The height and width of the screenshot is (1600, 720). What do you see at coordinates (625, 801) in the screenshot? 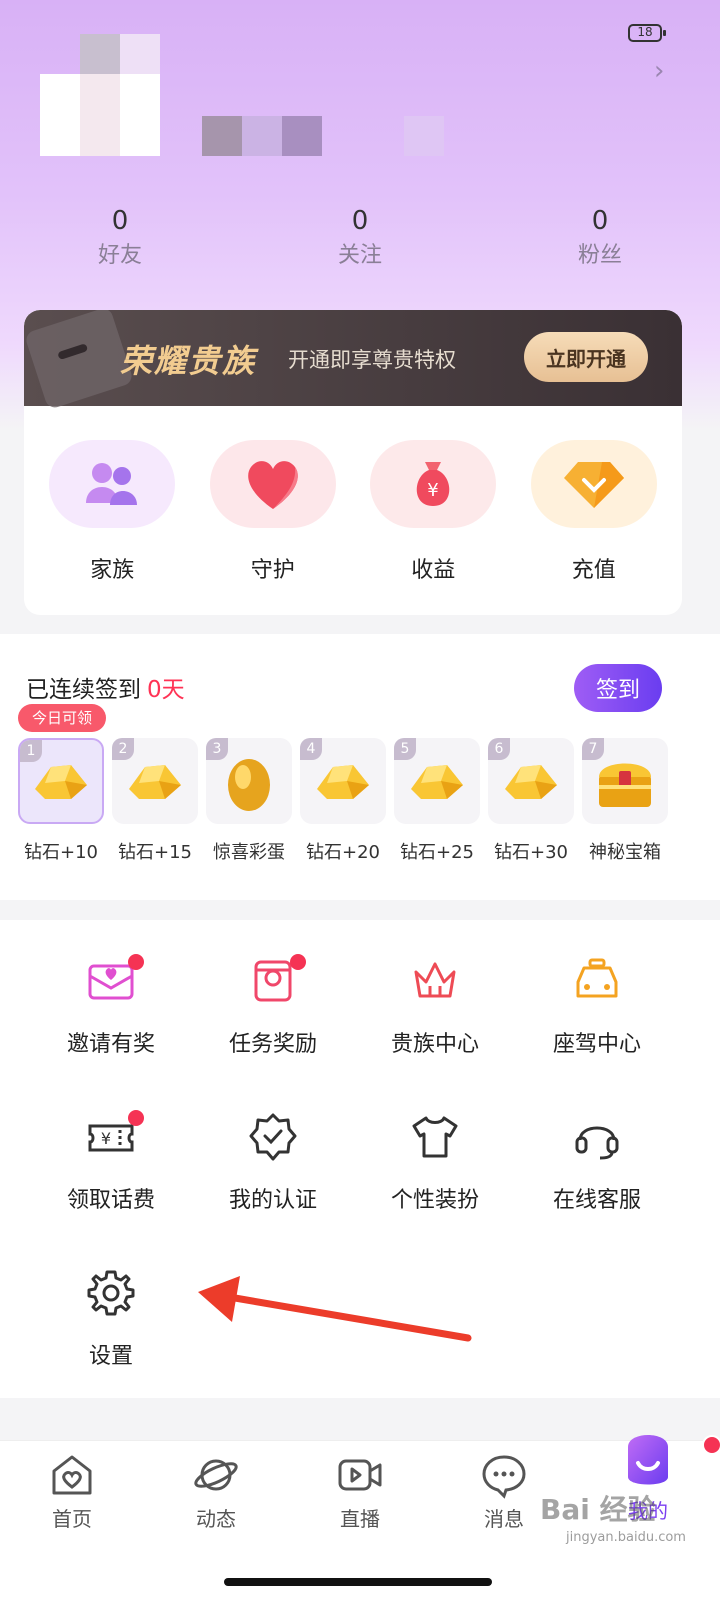
I see `checkin-day-7: 7 神秘宝箱` at bounding box center [625, 801].